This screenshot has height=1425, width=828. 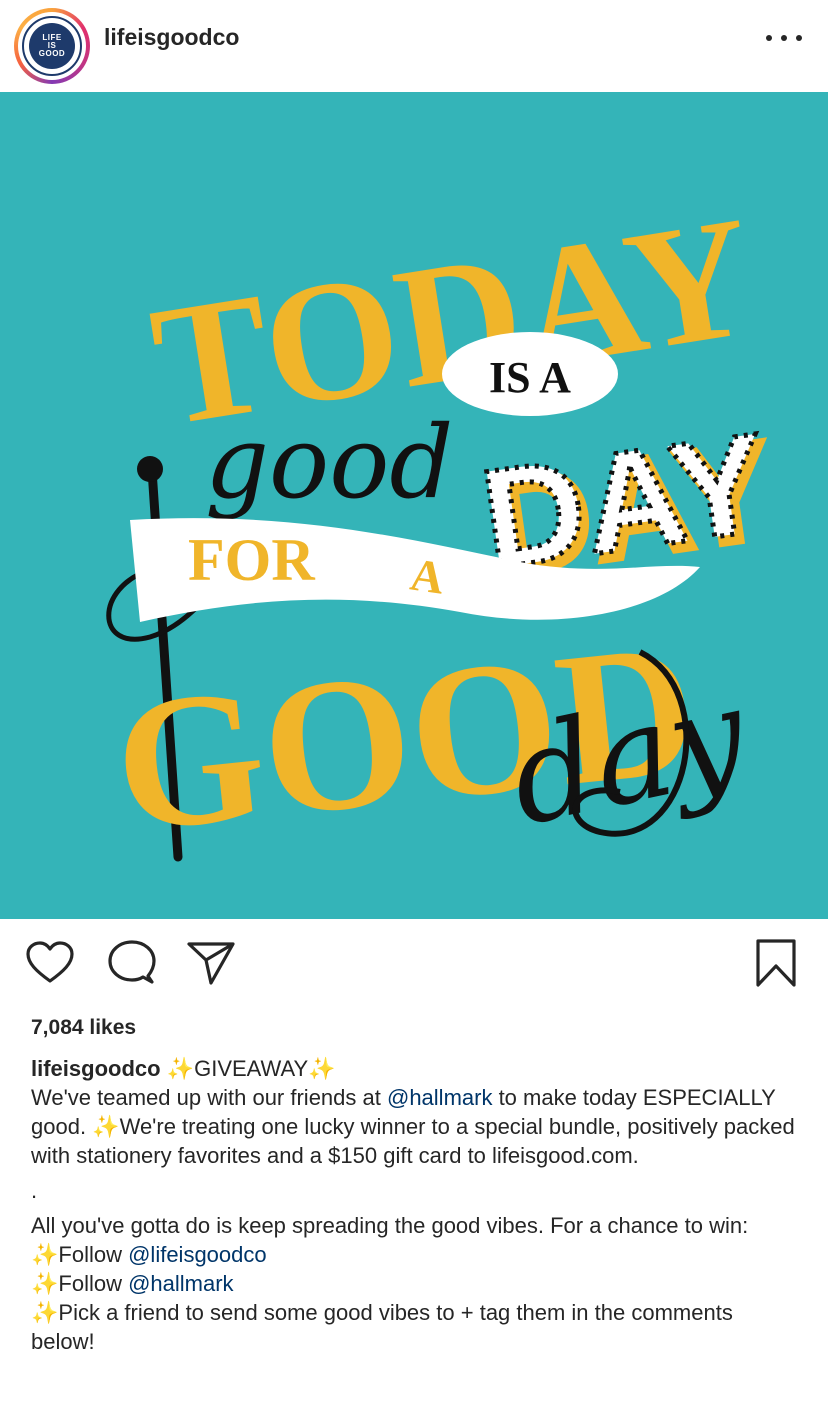 I want to click on caption-username: lifeisgoodco, so click(x=96, y=1068).